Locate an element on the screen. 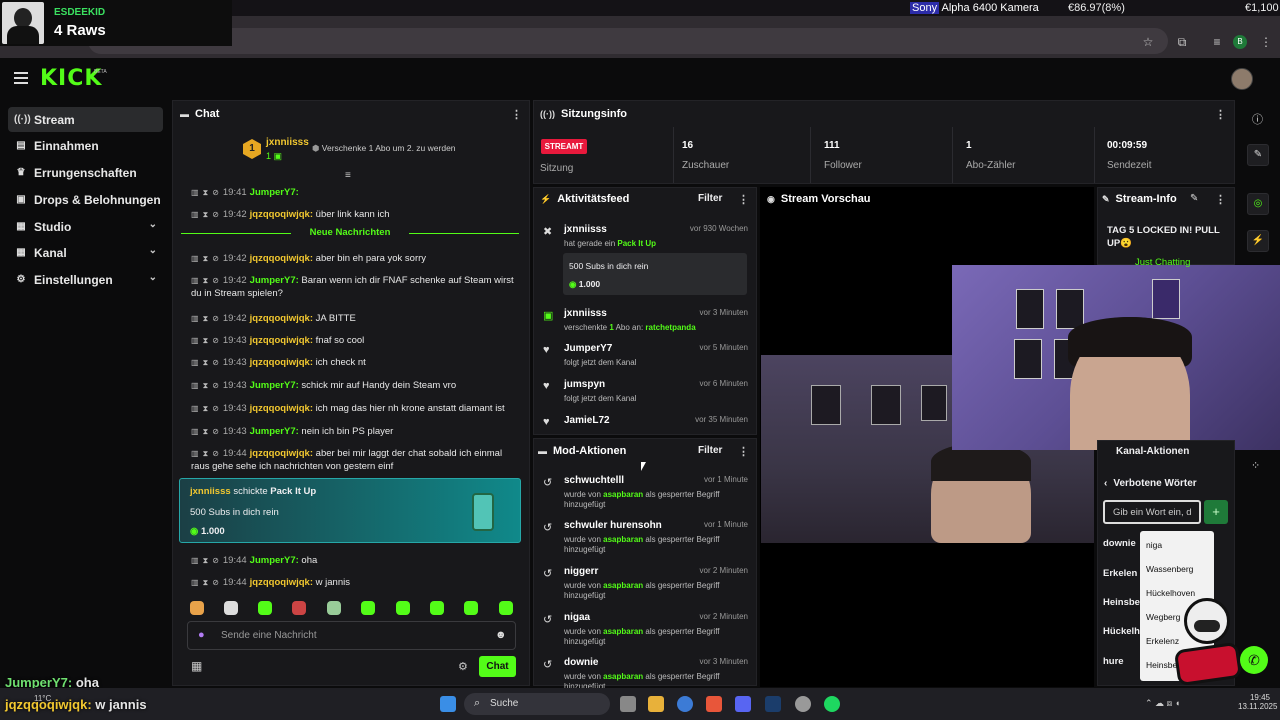 The height and width of the screenshot is (720, 1280). store-icon: ▦ is located at coordinates (196, 666).